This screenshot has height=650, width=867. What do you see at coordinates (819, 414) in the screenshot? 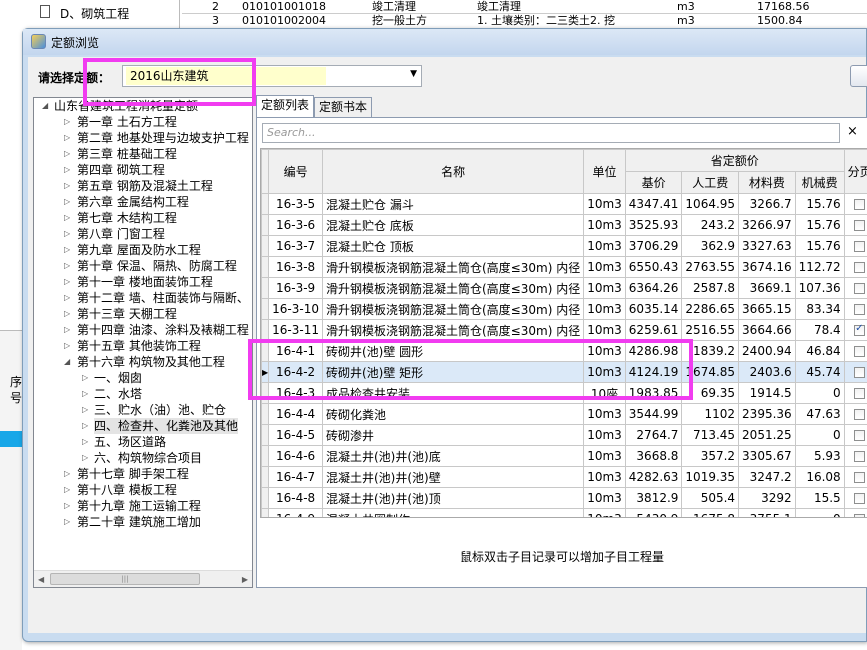
I see `cell-machine: 47.63` at bounding box center [819, 414].